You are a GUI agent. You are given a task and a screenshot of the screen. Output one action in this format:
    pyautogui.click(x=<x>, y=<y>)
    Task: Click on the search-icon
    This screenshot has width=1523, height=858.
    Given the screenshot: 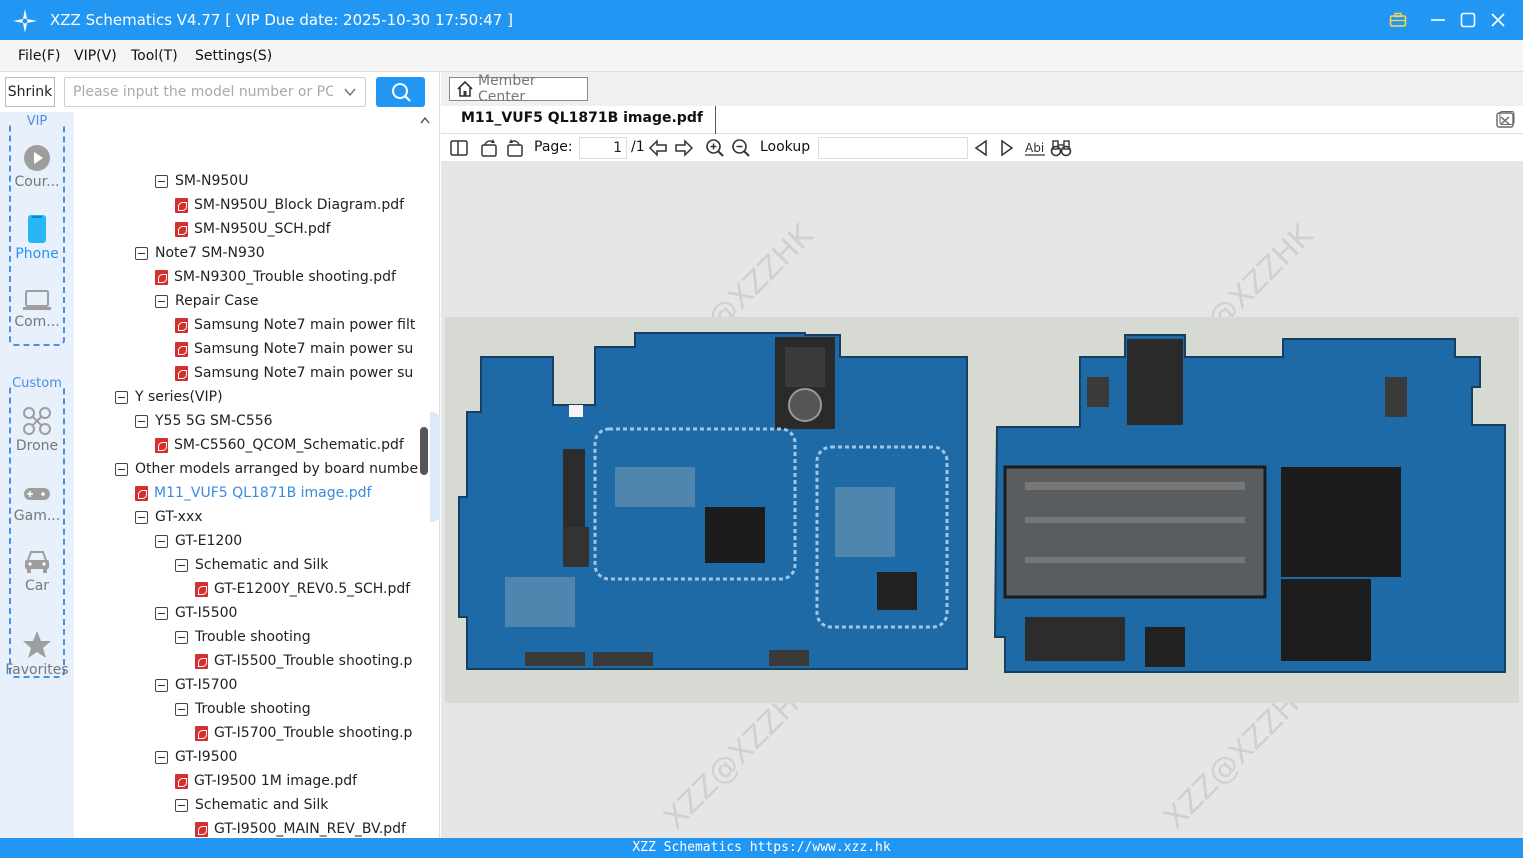 What is the action you would take?
    pyautogui.click(x=401, y=92)
    